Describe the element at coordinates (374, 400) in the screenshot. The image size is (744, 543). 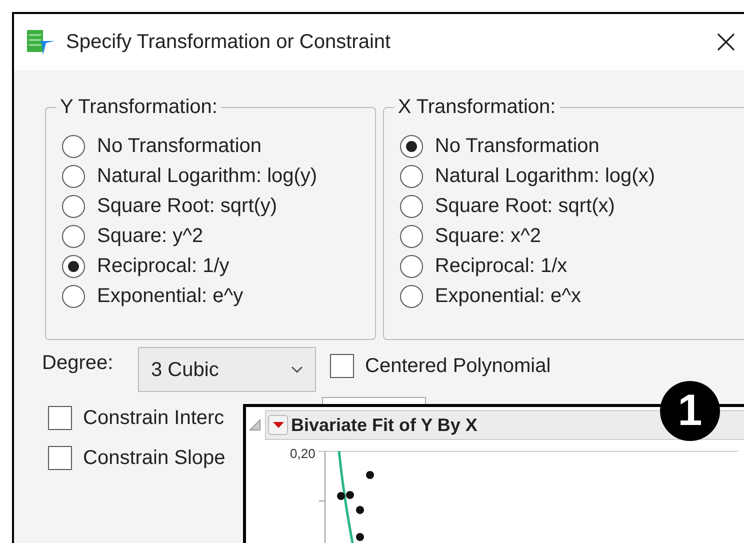
I see `input-field` at that location.